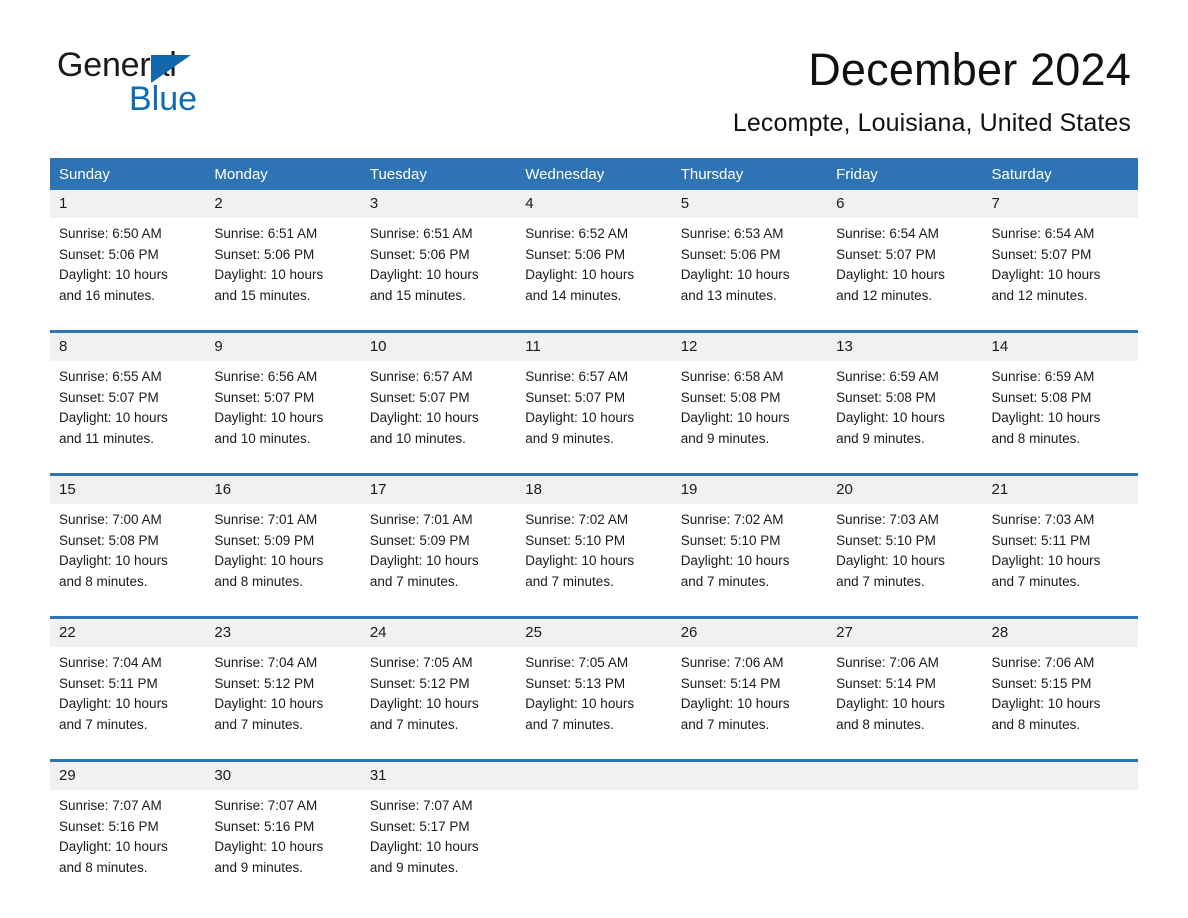  I want to click on day-number: 13, so click(905, 345).